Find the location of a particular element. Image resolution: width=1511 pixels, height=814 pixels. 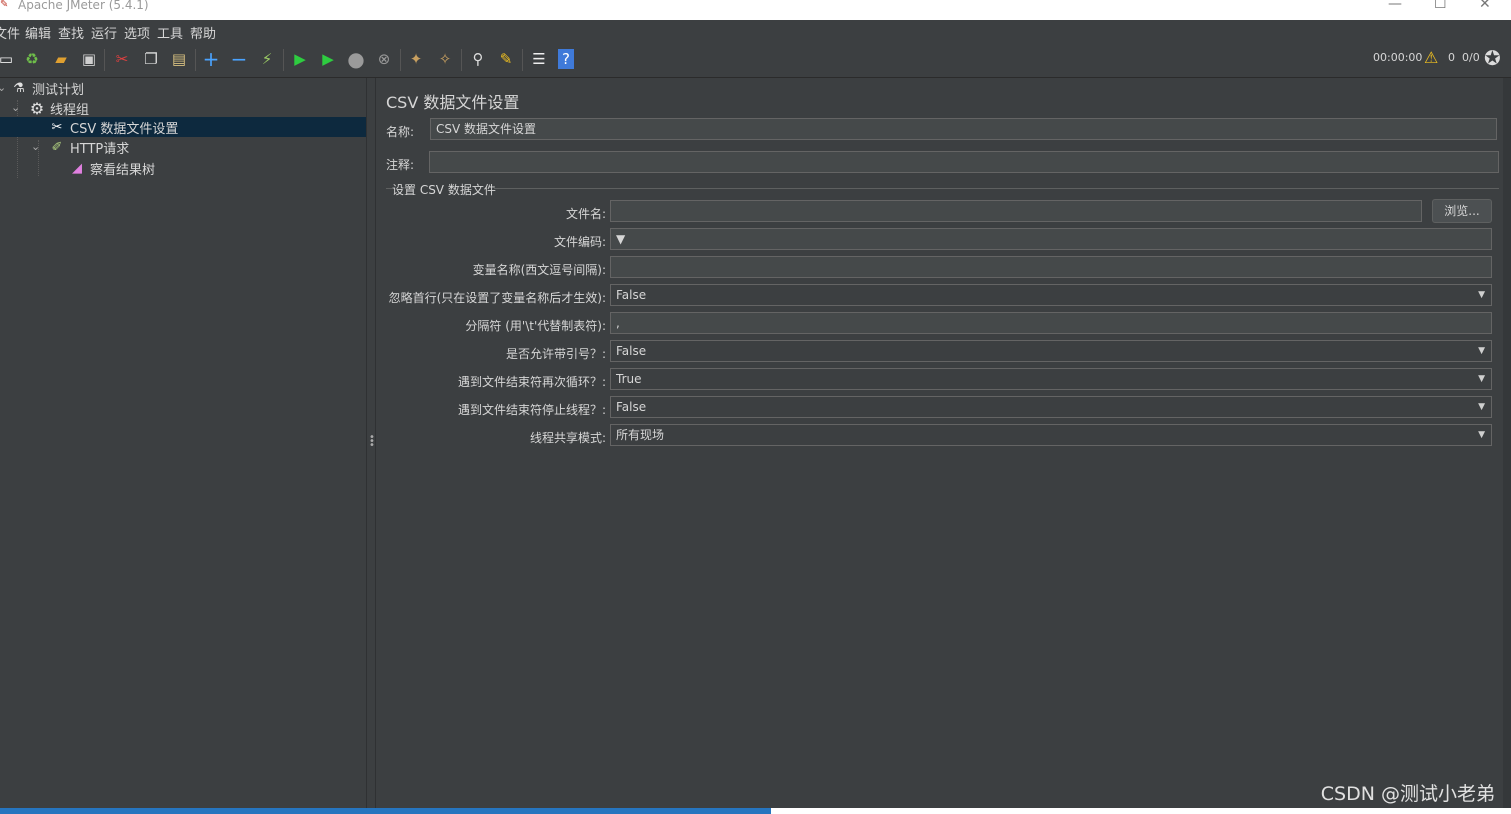

status-bar is located at coordinates (755, 811).